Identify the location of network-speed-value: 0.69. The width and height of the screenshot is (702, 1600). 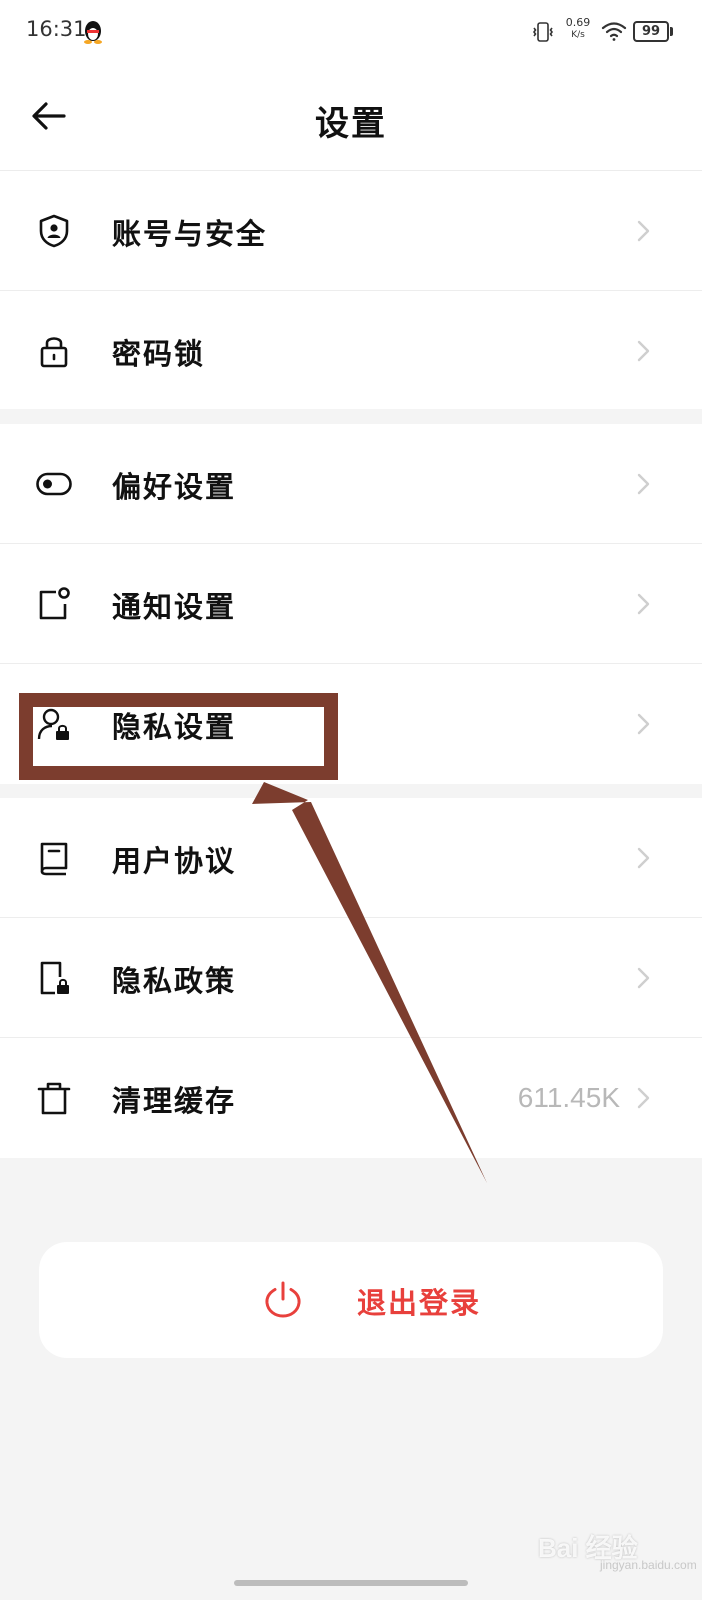
(578, 22).